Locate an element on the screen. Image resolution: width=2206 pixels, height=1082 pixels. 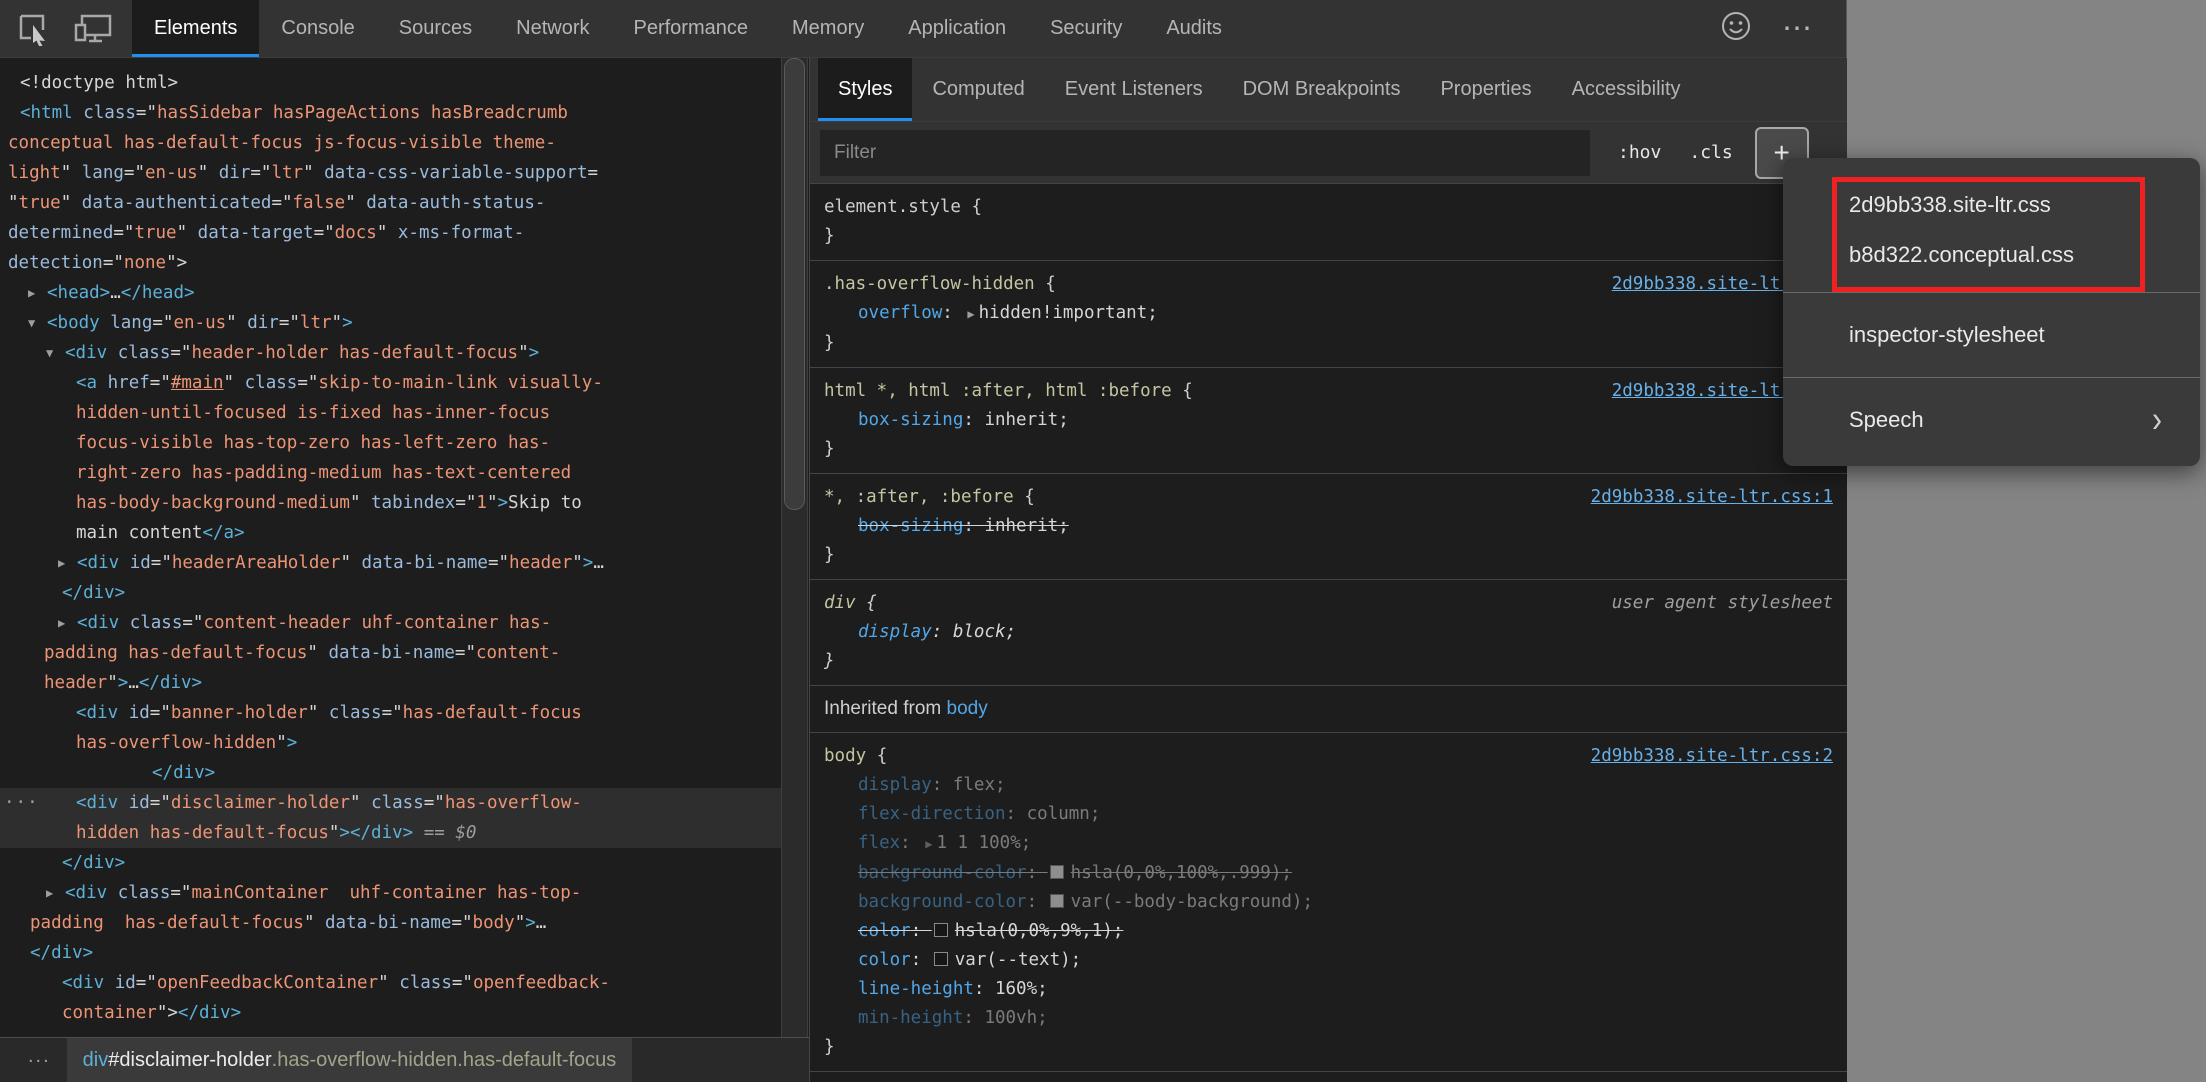
code-line: detection="none"> is located at coordinates (390, 263).